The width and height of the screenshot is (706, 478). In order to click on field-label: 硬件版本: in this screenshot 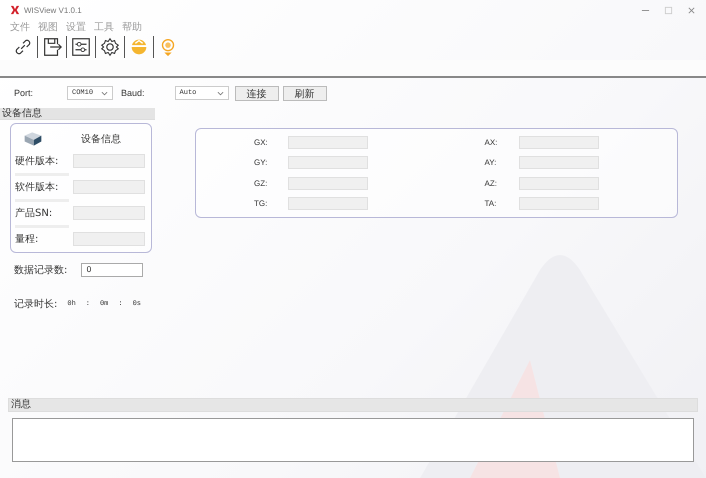, I will do `click(37, 161)`.